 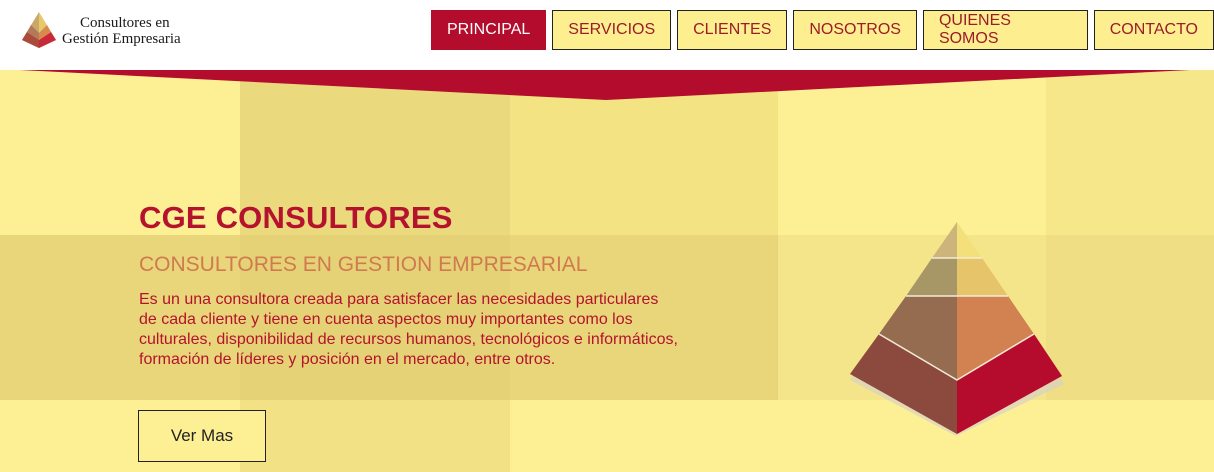 I want to click on site-logo: Consultores en Gestión Empresaria, so click(x=118, y=31).